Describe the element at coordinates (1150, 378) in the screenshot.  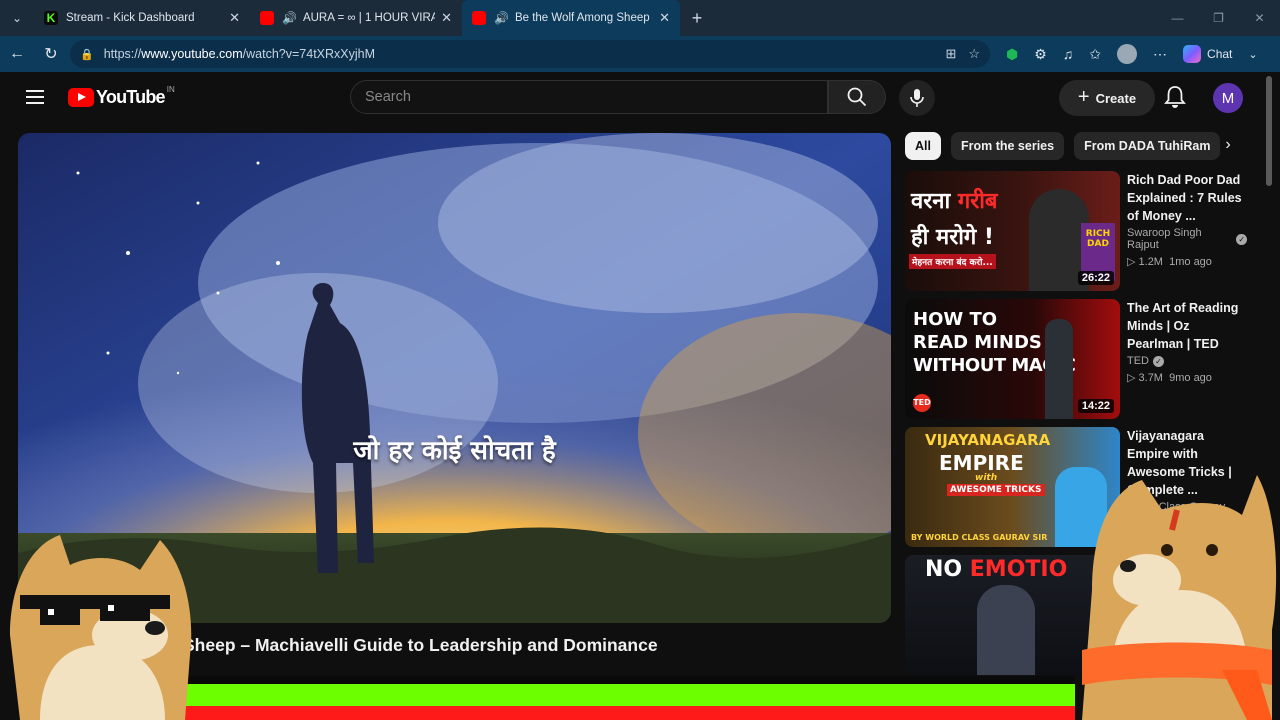
I see `view-count: 3.7M` at that location.